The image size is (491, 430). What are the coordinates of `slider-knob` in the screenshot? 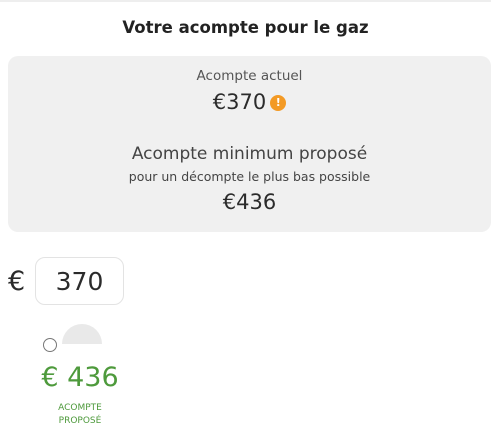 It's located at (82, 334).